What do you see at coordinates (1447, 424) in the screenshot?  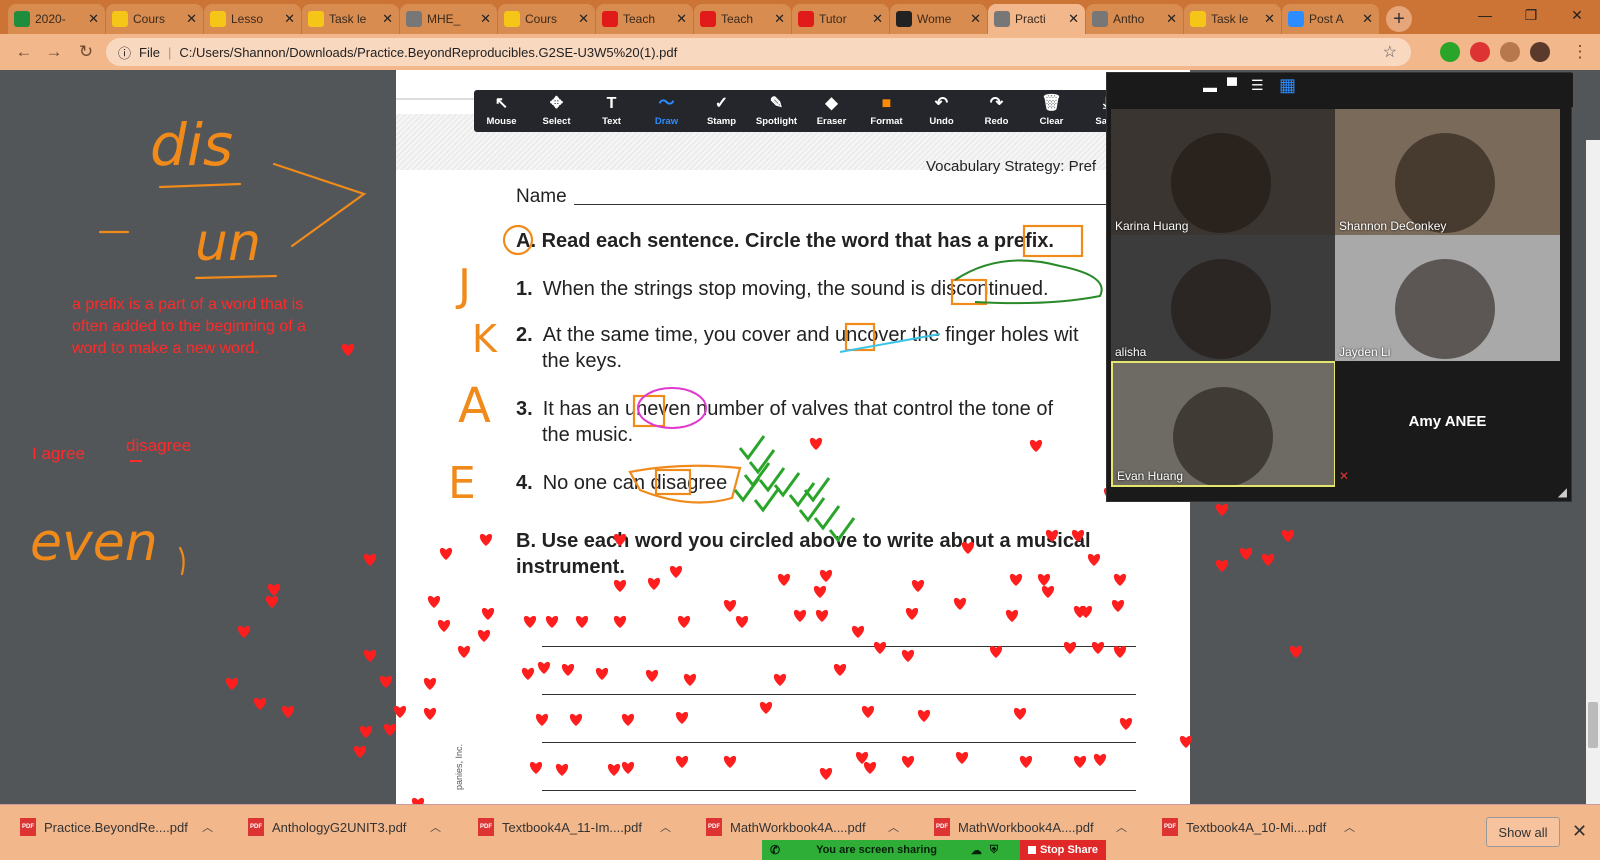 I see `participant-tile: Amy ANEE ✕` at bounding box center [1447, 424].